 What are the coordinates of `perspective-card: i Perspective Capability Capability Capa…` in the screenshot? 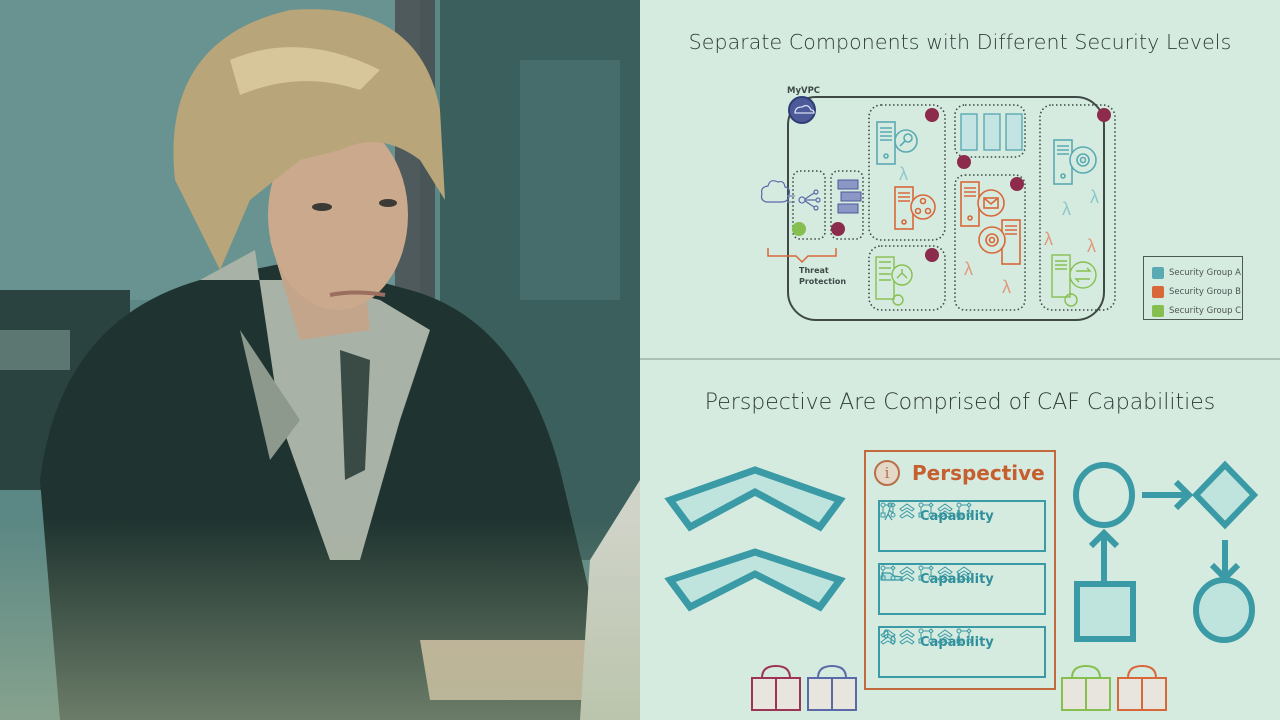 It's located at (960, 570).